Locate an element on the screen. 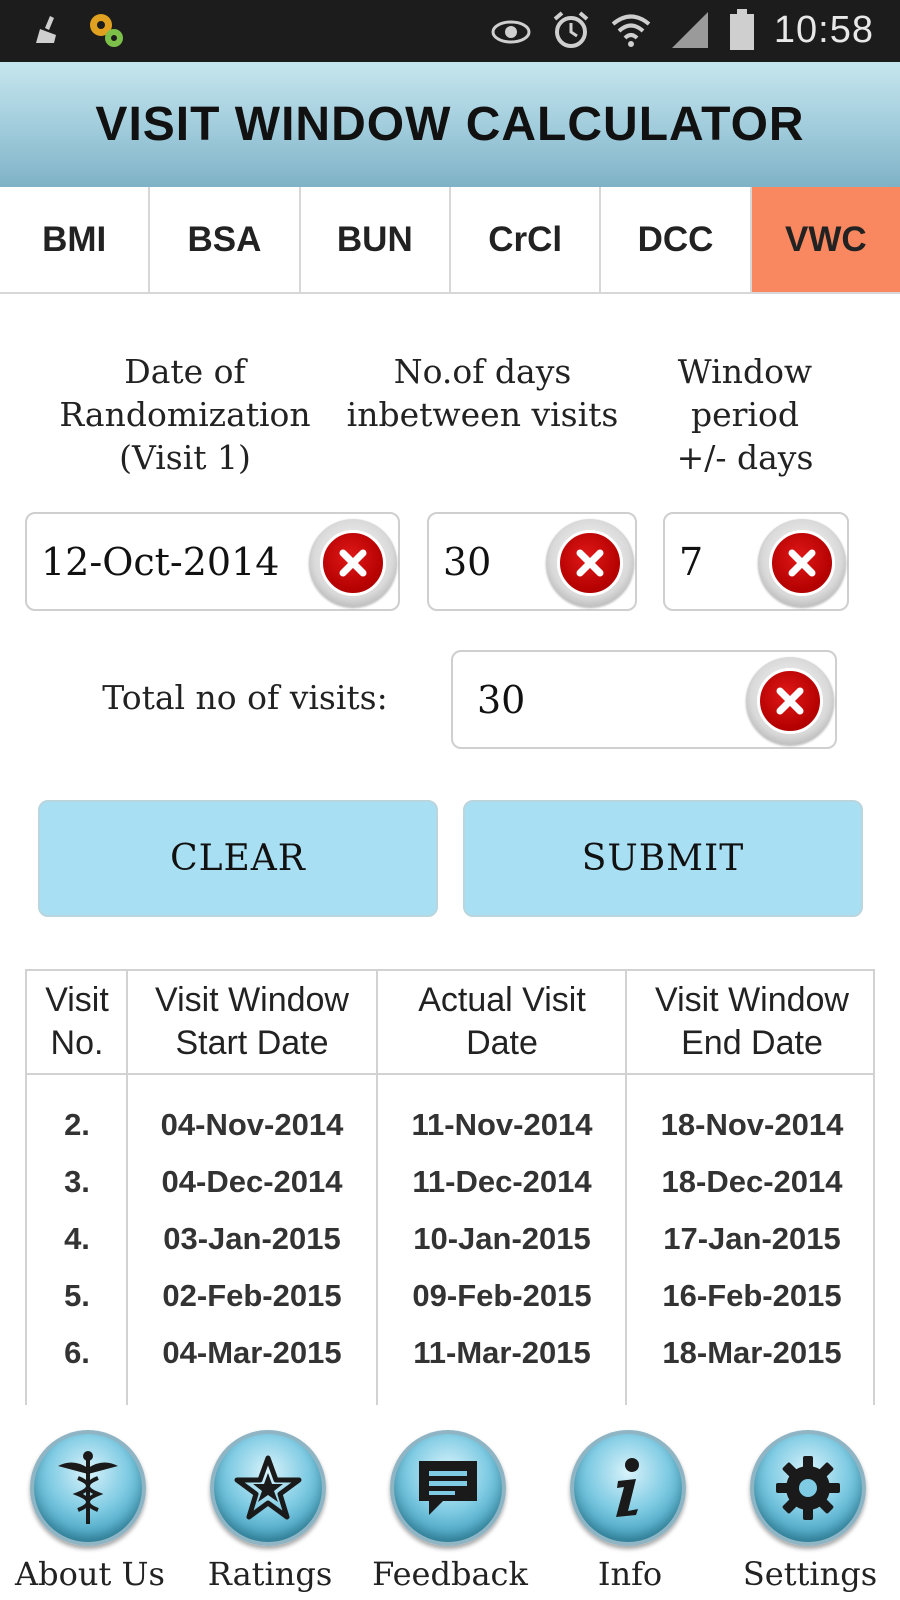 The height and width of the screenshot is (1600, 900). visit-no-cell: 6. is located at coordinates (77, 1352).